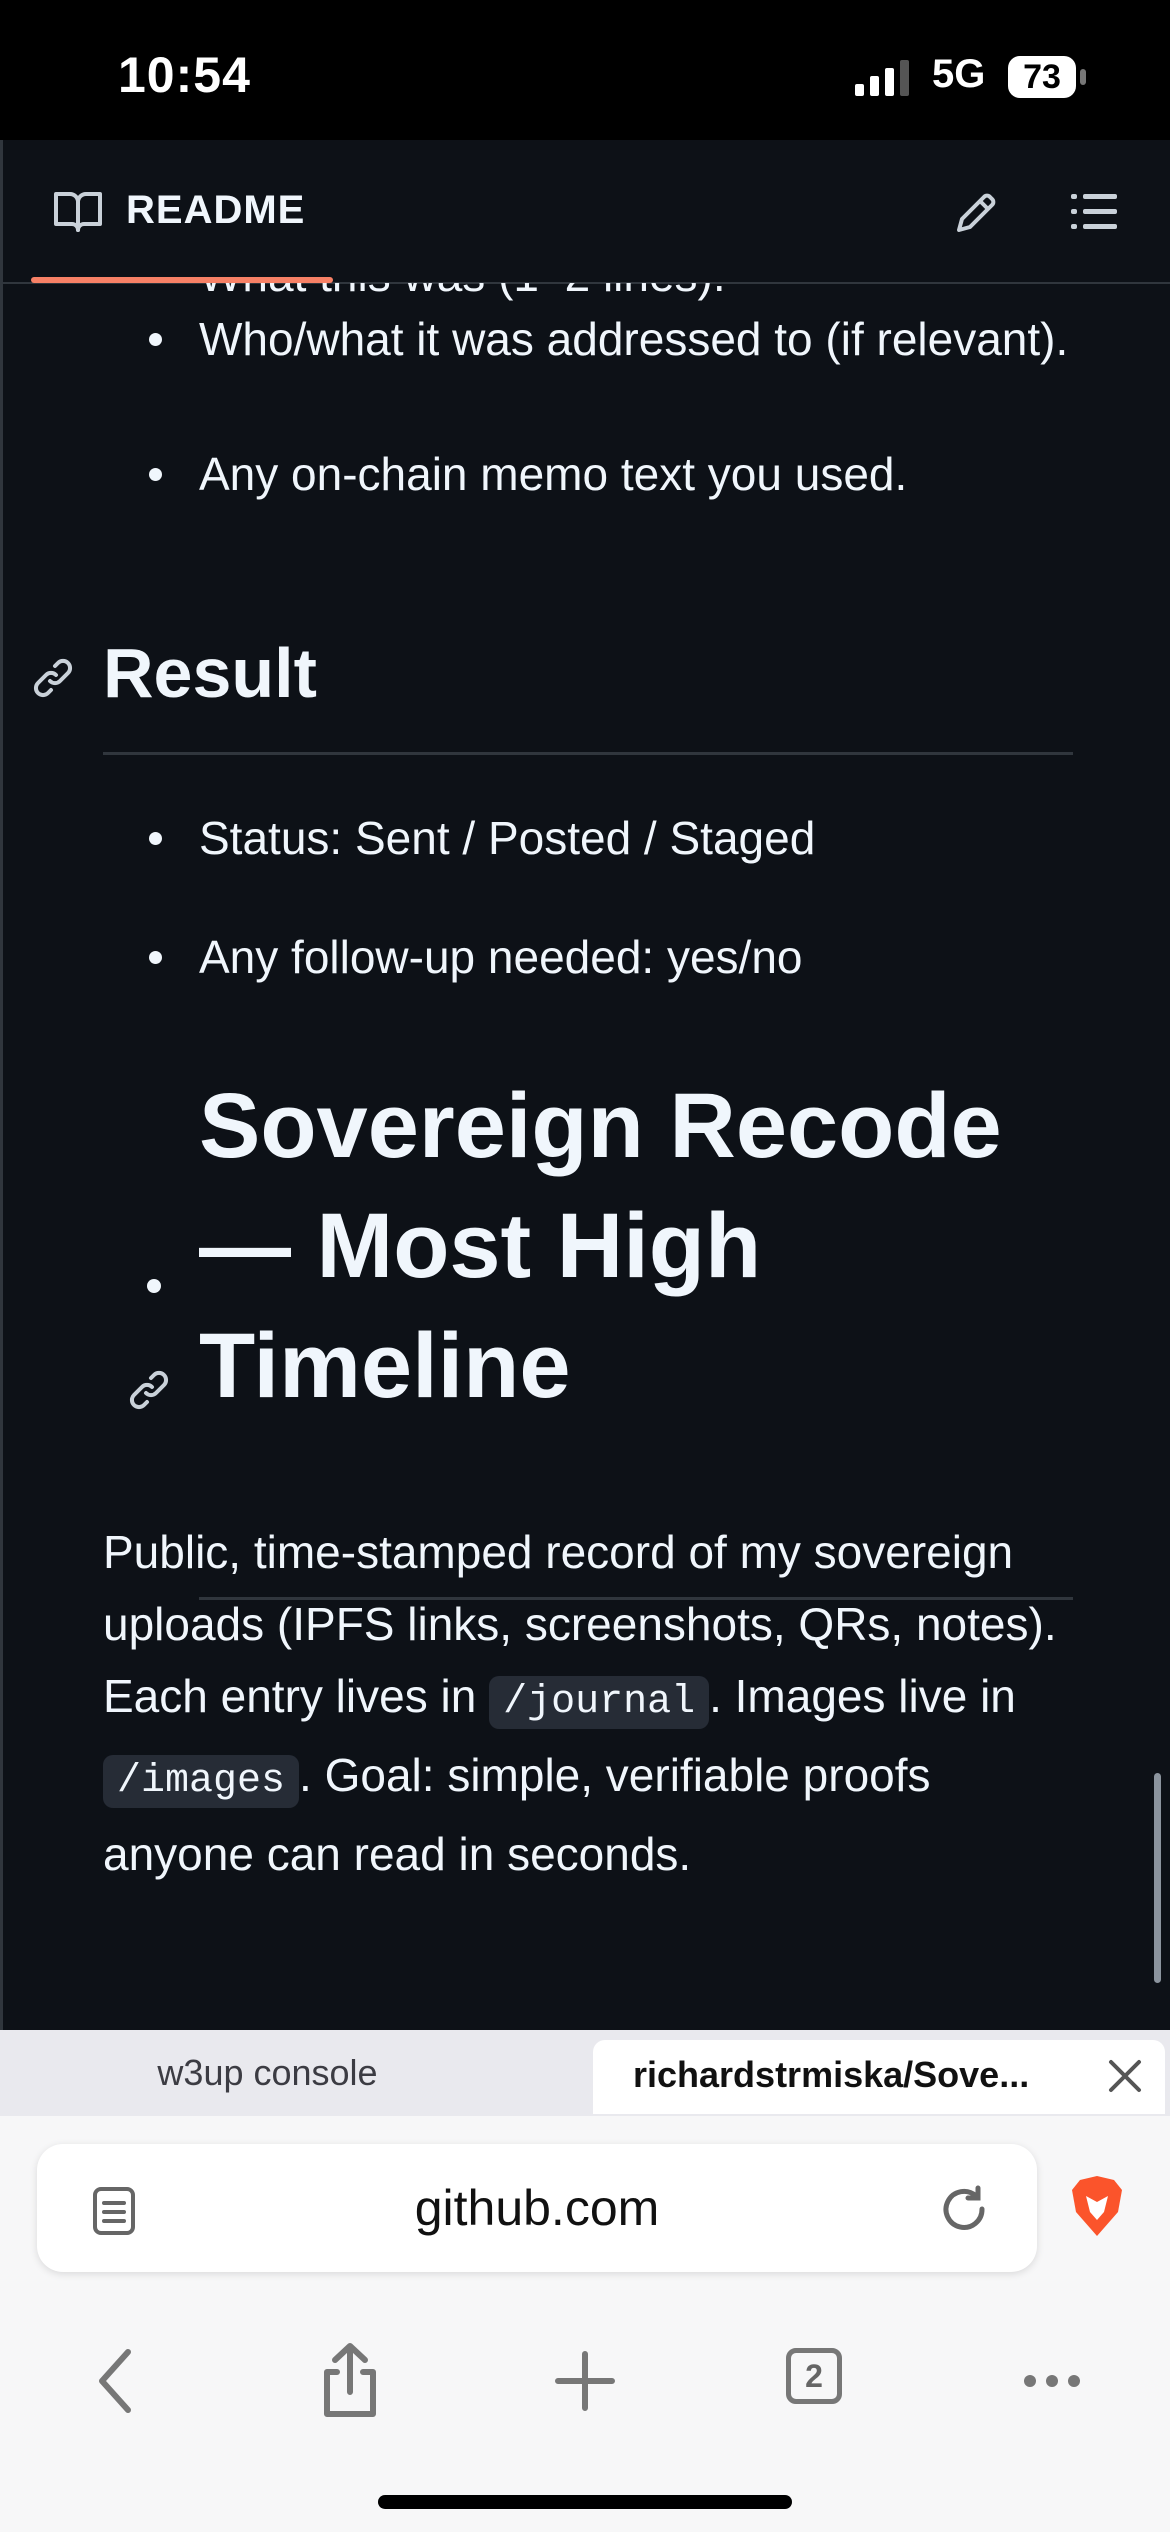  I want to click on close-icon, so click(1125, 2076).